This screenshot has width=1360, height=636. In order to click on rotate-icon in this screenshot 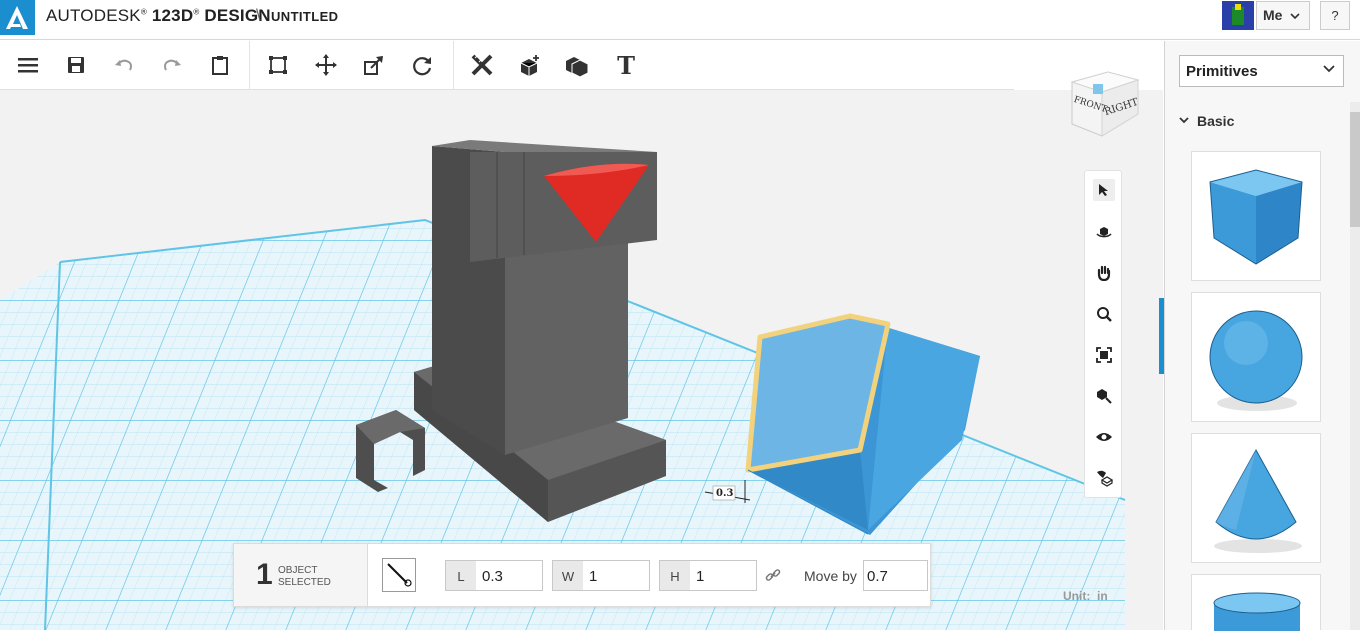, I will do `click(422, 65)`.